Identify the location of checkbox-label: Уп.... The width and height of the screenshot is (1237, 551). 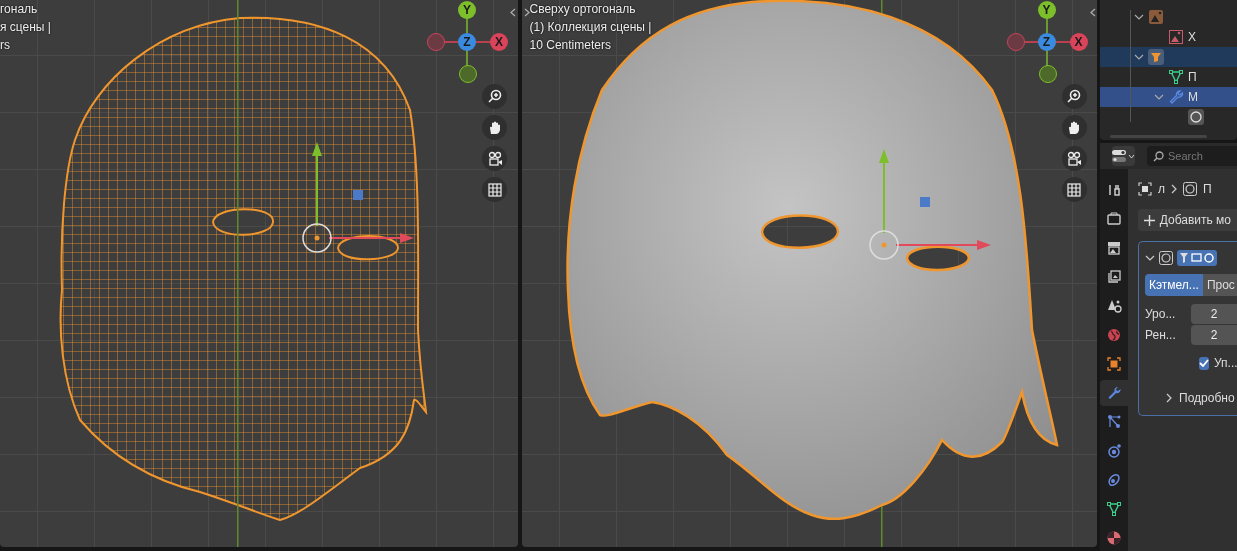
(1225, 363).